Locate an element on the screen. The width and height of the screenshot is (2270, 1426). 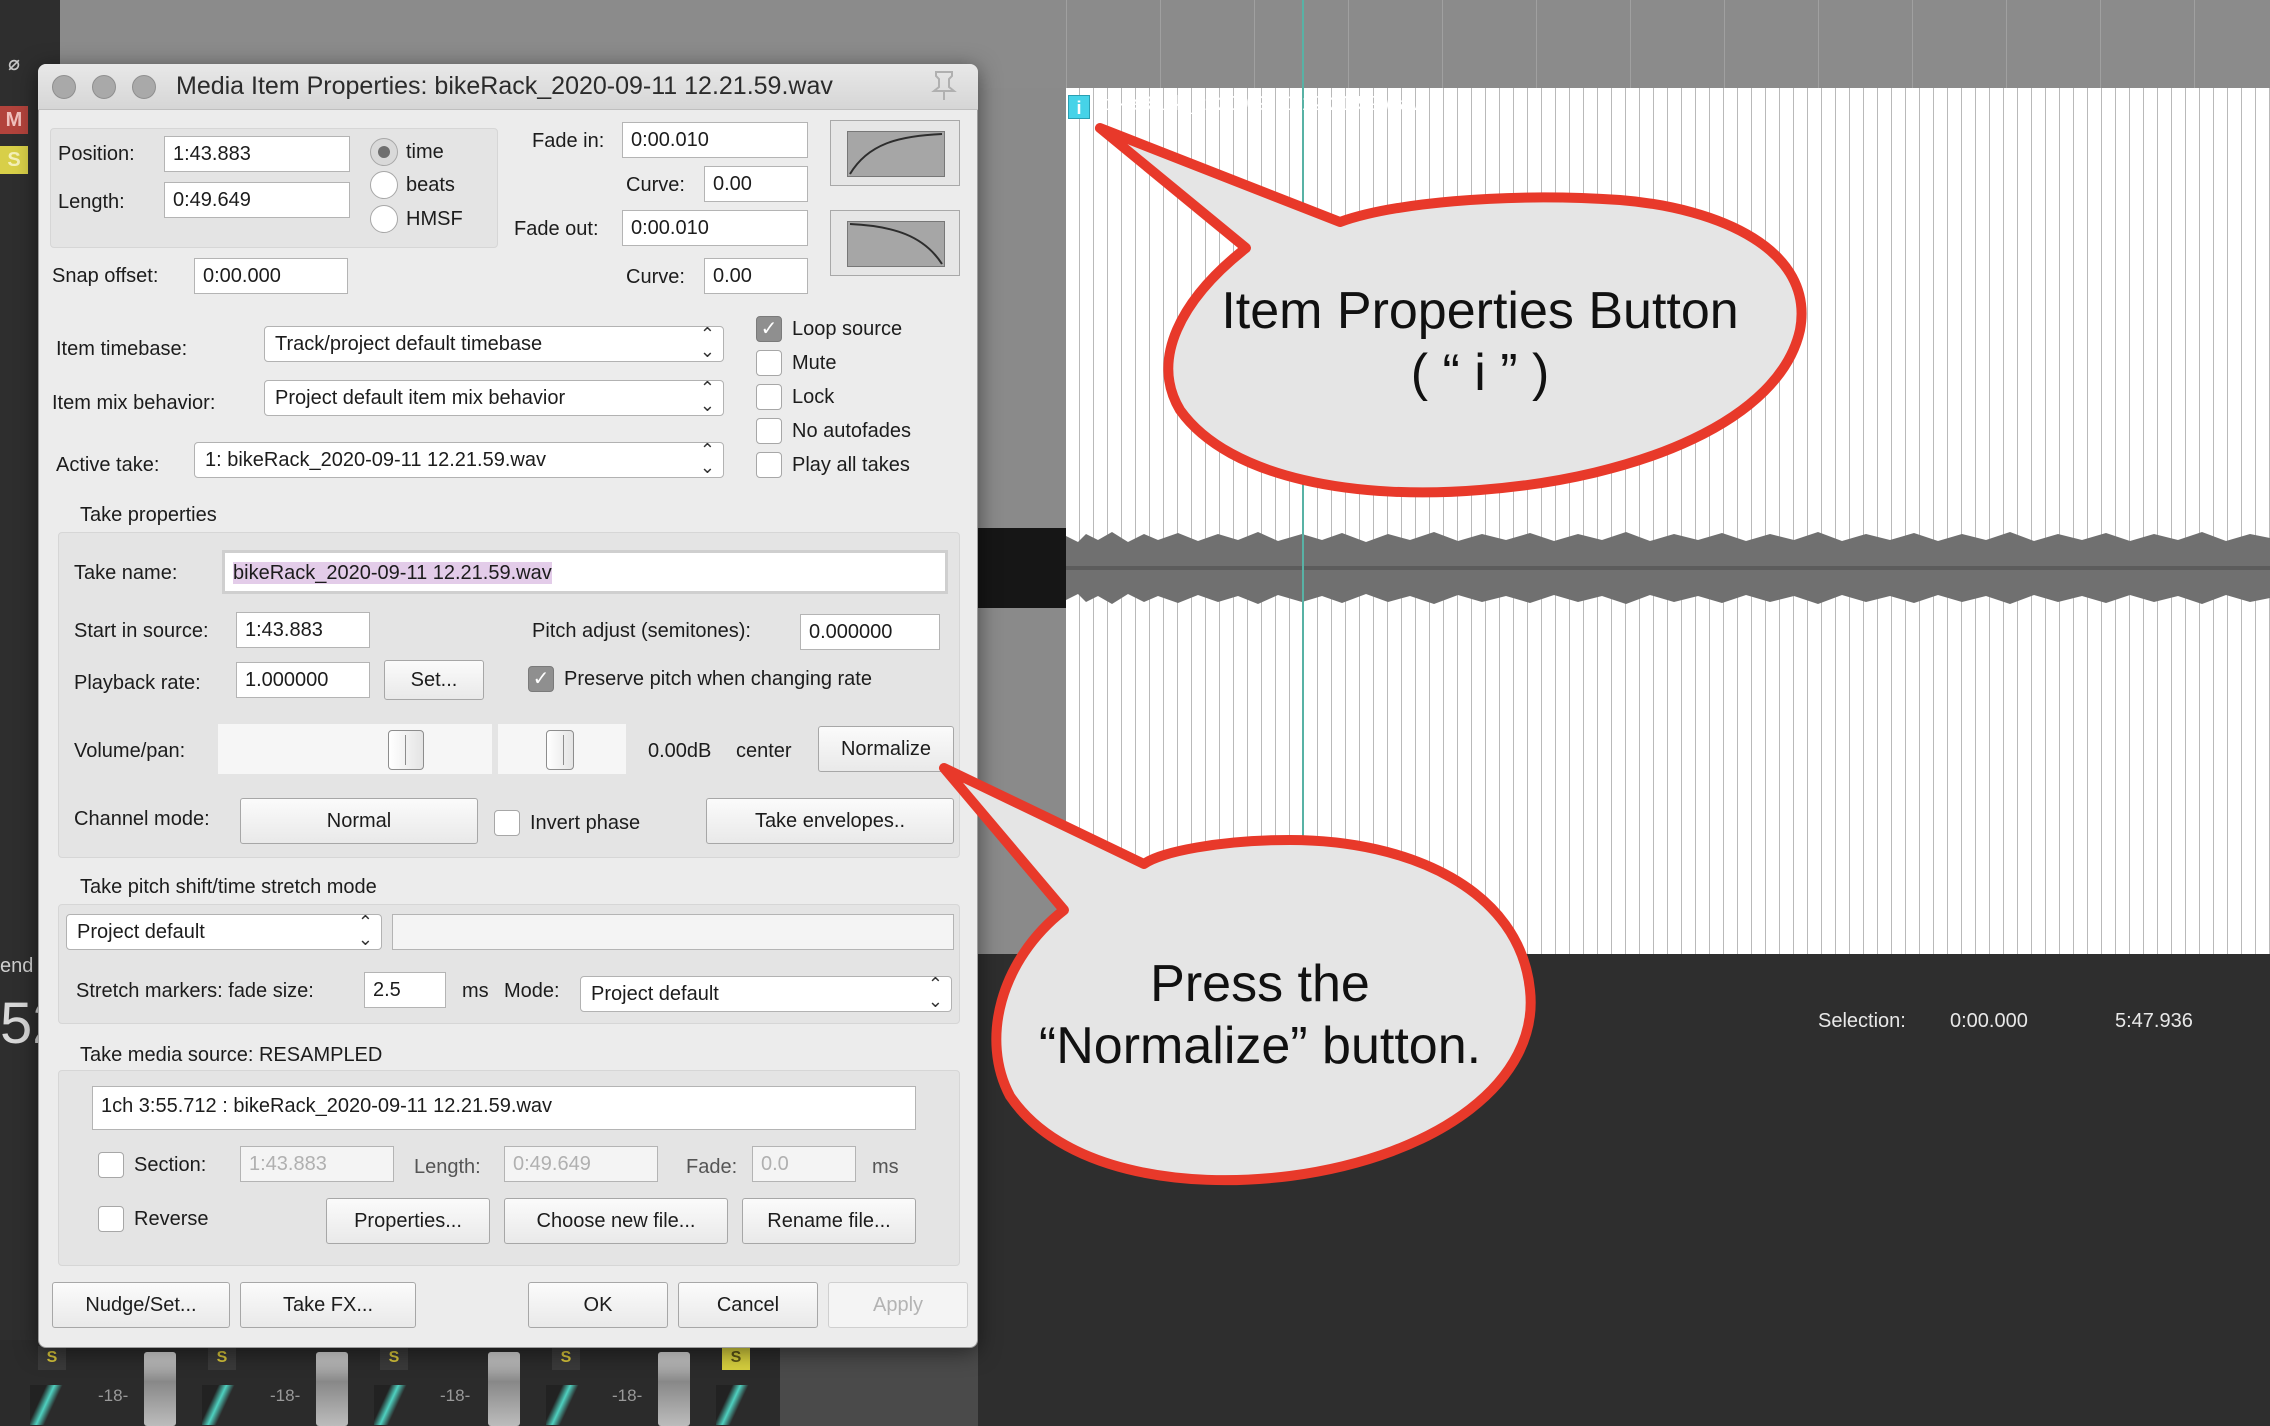
mixer-db-label: -18- is located at coordinates (455, 1395).